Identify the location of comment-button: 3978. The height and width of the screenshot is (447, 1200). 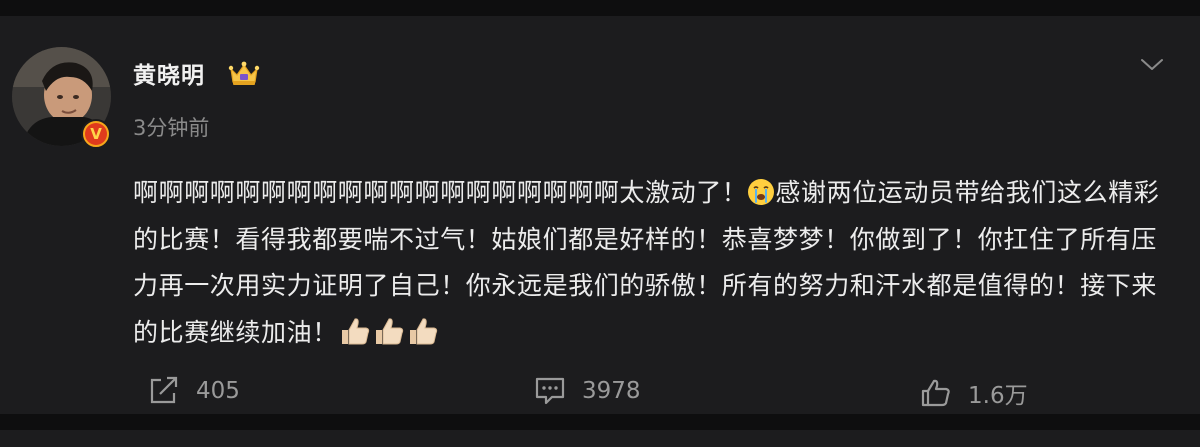
(587, 391).